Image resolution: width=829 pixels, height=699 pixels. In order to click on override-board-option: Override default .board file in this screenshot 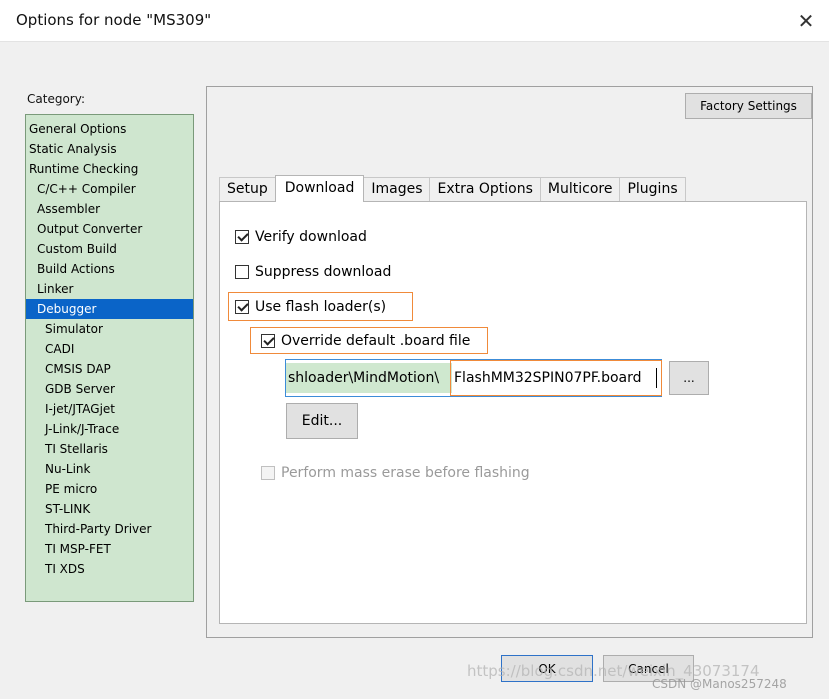, I will do `click(365, 341)`.